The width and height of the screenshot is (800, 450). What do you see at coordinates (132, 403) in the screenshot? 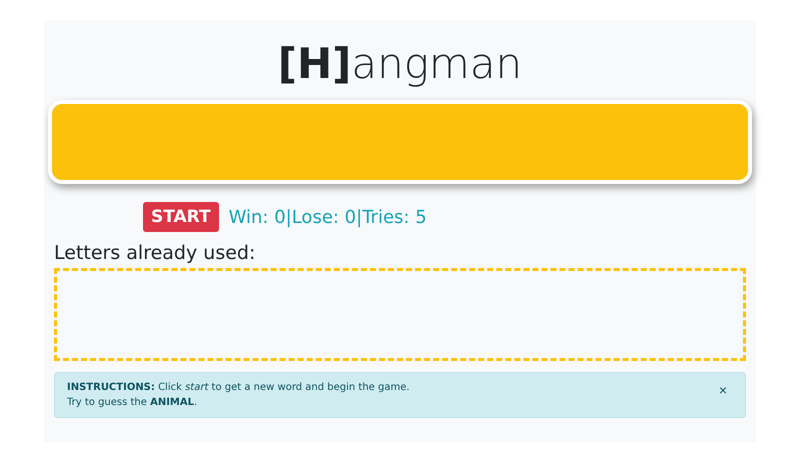
I see `instruction-text: Try to guess the ANIMAL.` at bounding box center [132, 403].